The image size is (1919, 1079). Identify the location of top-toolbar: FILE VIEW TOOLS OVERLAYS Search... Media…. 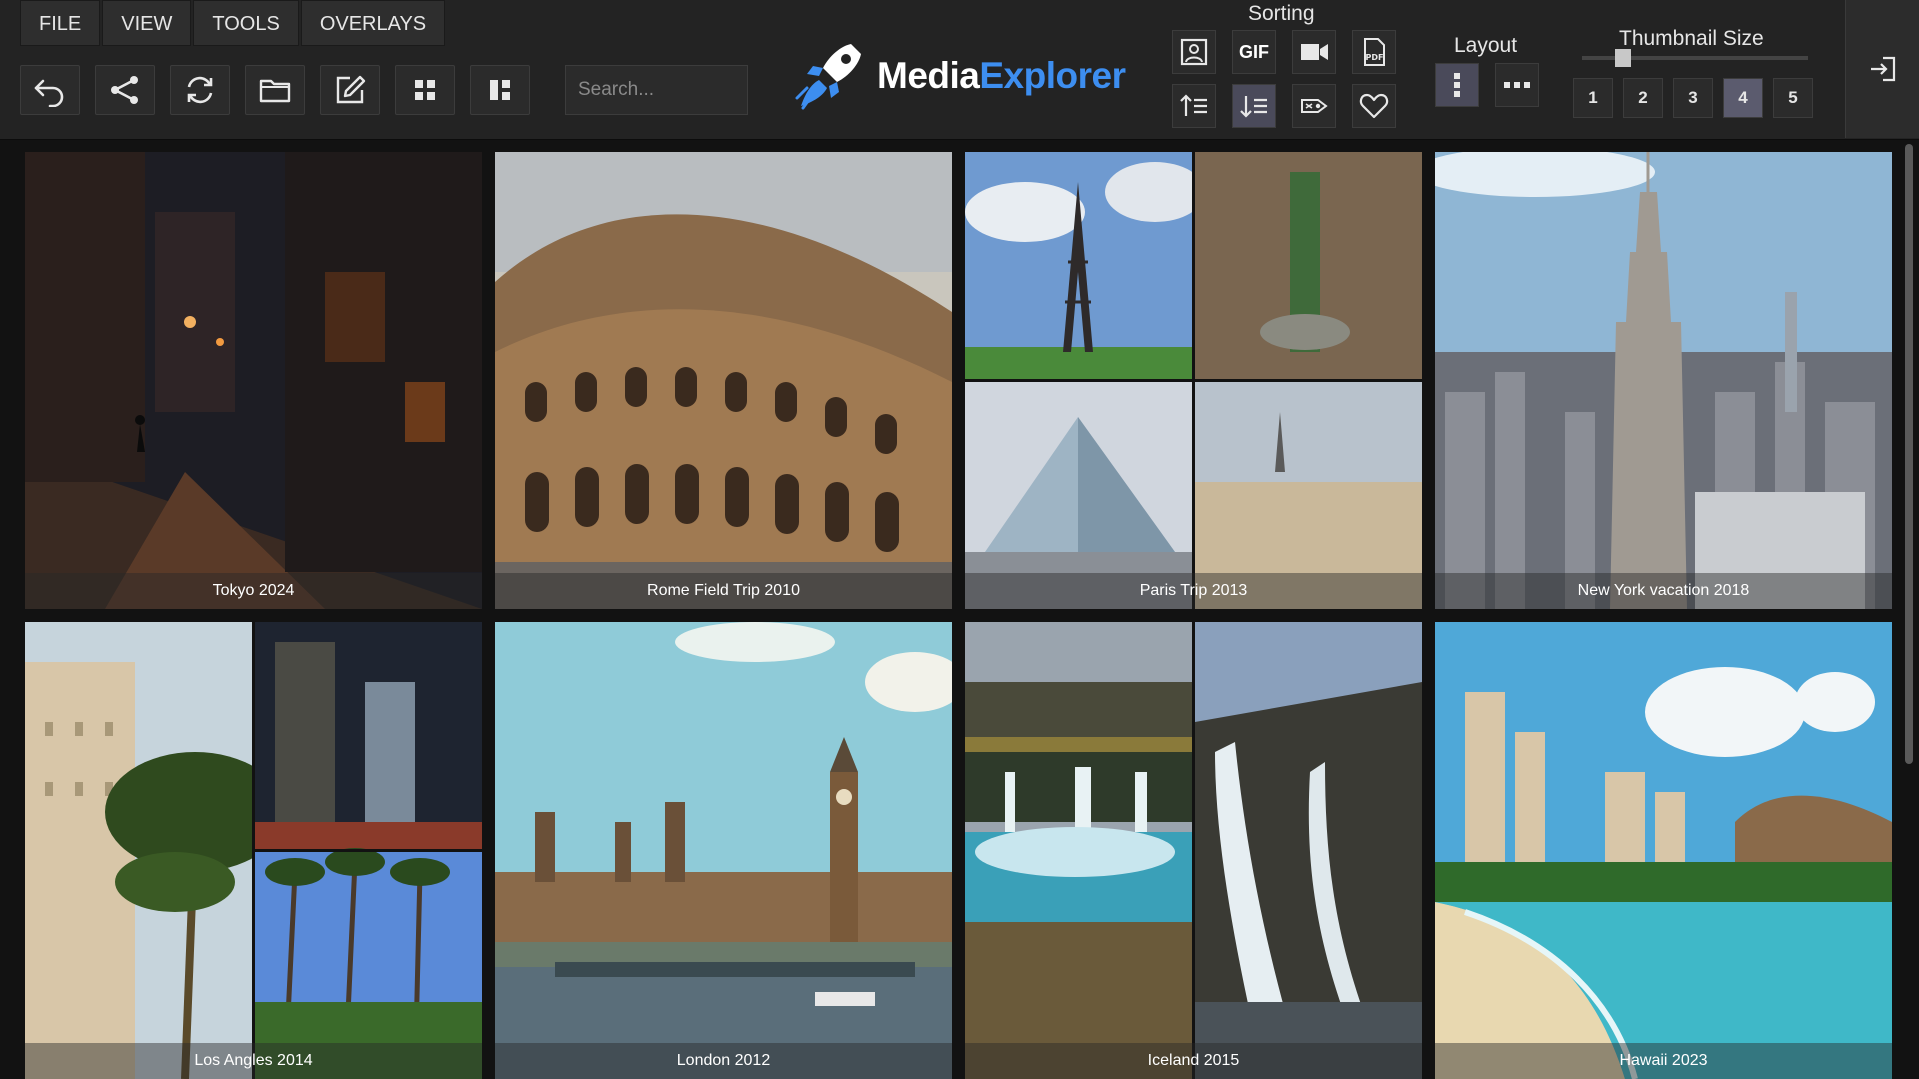
(959, 70).